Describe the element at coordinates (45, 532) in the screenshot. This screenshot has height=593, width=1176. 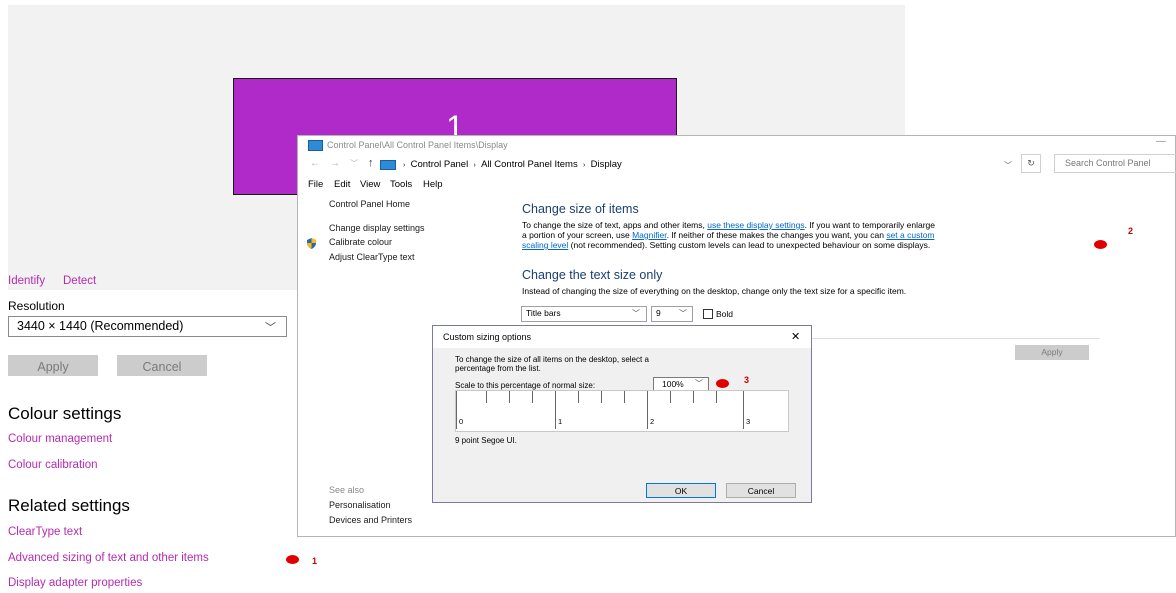
I see `cleartype-text-link: ClearType text` at that location.